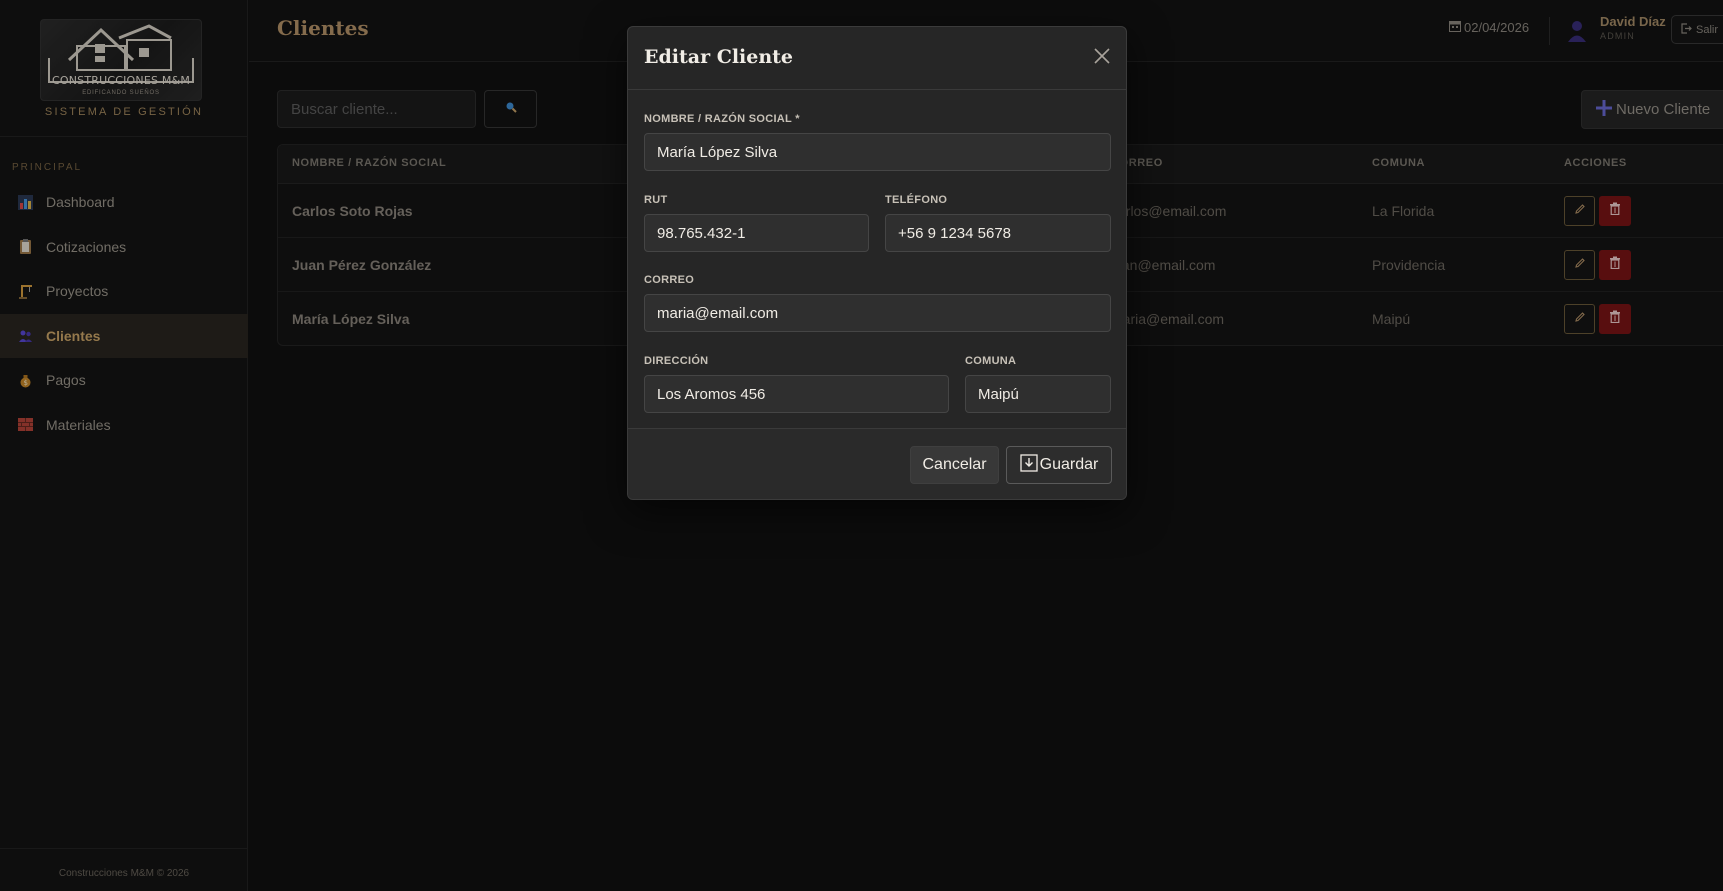 Image resolution: width=1723 pixels, height=891 pixels. Describe the element at coordinates (669, 280) in the screenshot. I see `email-label: CORREO` at that location.